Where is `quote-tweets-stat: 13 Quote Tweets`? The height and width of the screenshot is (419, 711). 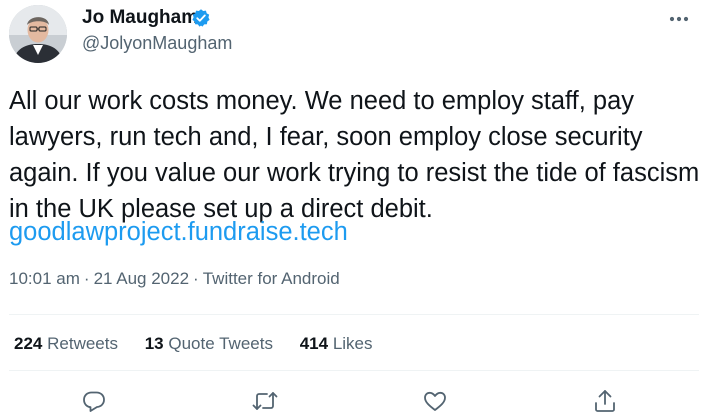 quote-tweets-stat: 13 Quote Tweets is located at coordinates (209, 344).